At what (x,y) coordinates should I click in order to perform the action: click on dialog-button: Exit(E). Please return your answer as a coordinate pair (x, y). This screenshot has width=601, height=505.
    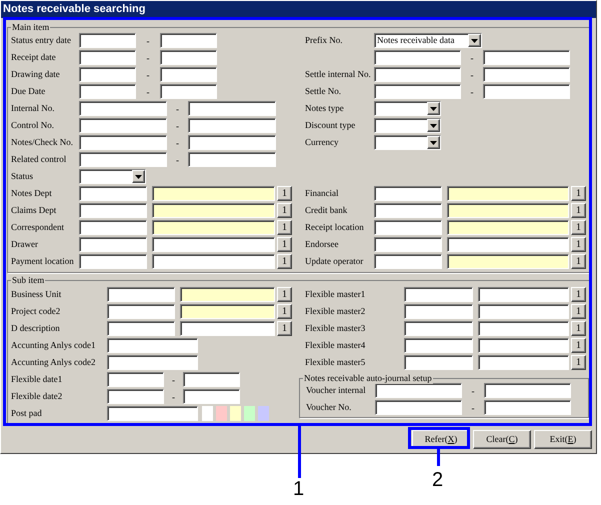
    Looking at the image, I should click on (563, 439).